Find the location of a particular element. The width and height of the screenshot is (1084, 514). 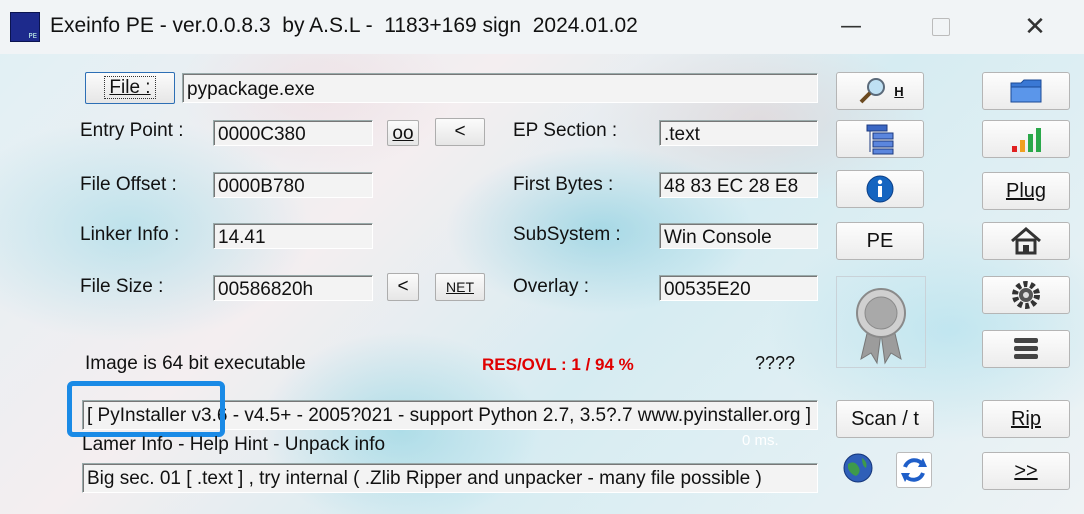

section-tree-button is located at coordinates (880, 139).